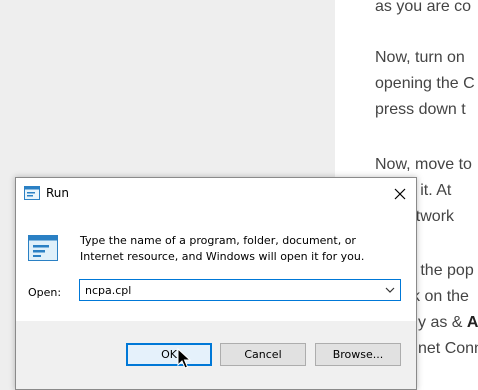 This screenshot has width=478, height=390. Describe the element at coordinates (420, 109) in the screenshot. I see `article-line: press down t` at that location.